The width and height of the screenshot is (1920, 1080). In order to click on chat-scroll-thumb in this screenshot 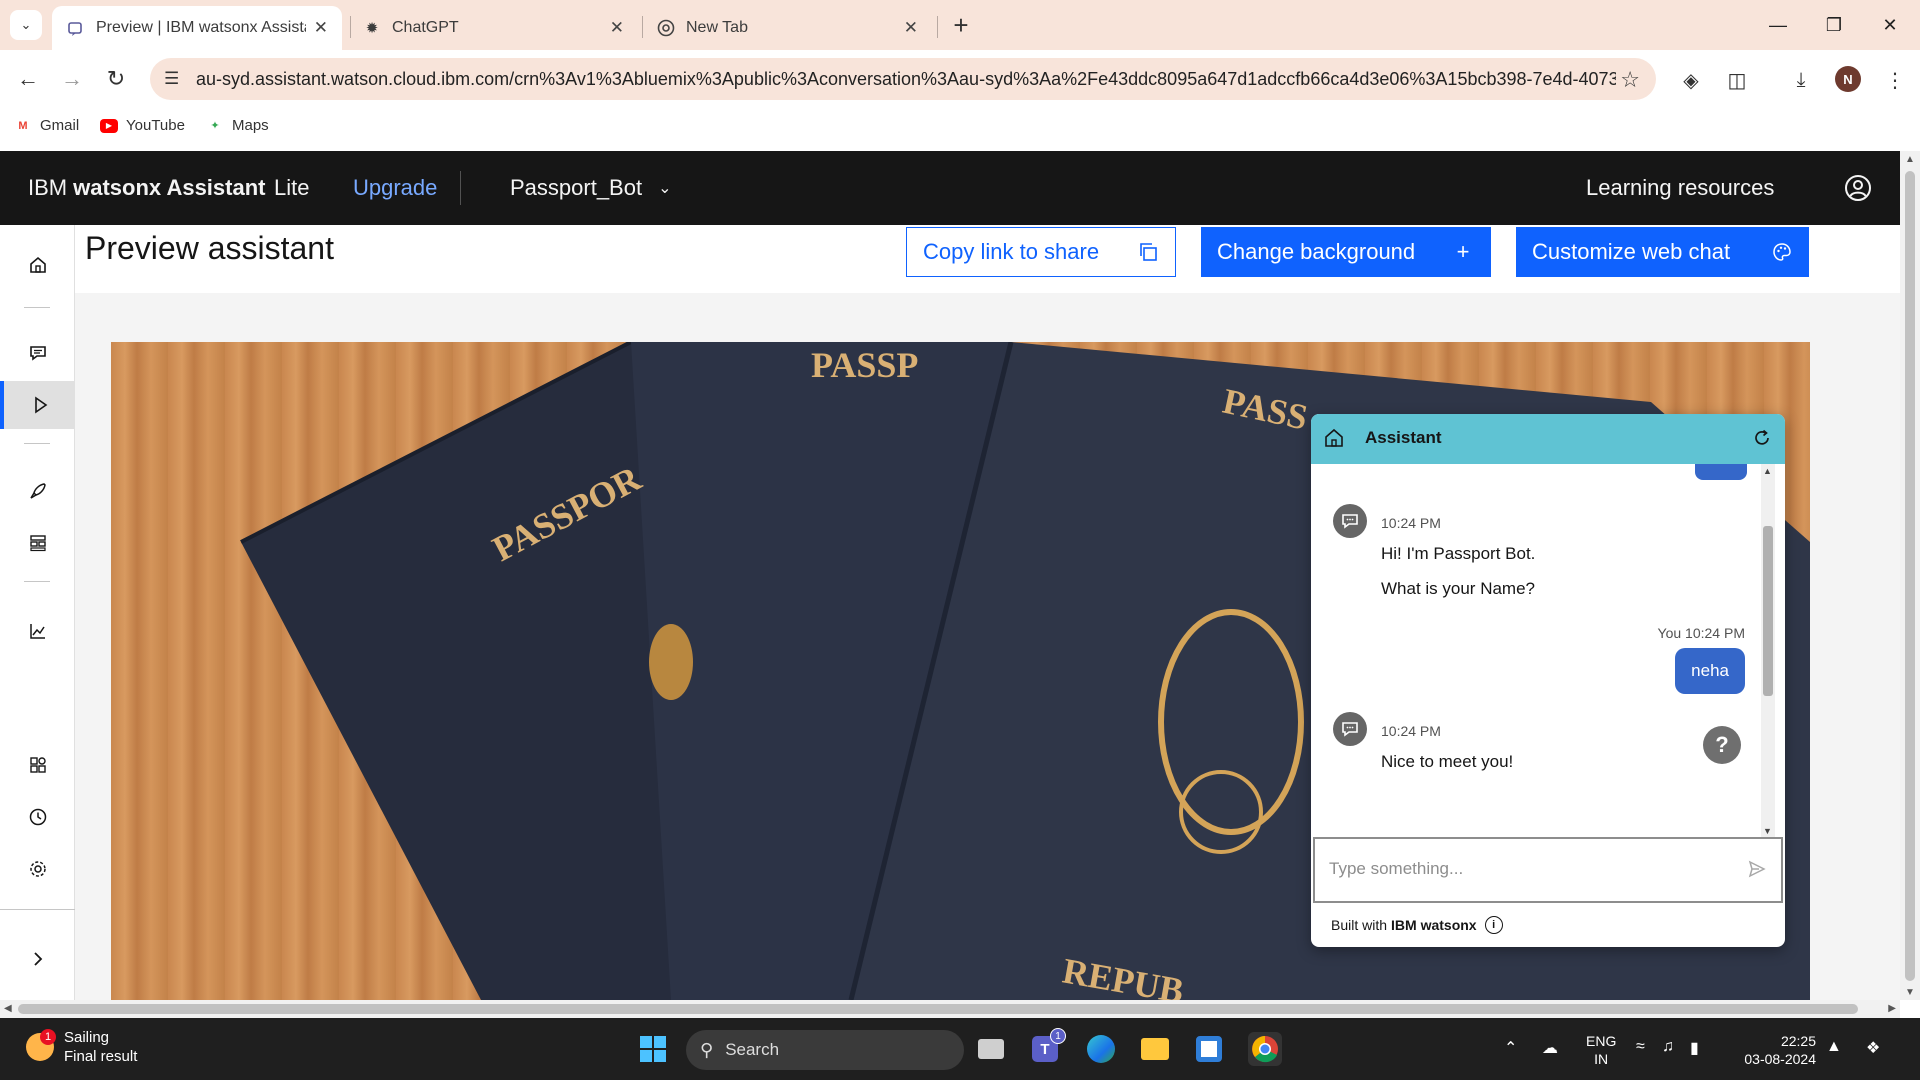, I will do `click(1768, 611)`.